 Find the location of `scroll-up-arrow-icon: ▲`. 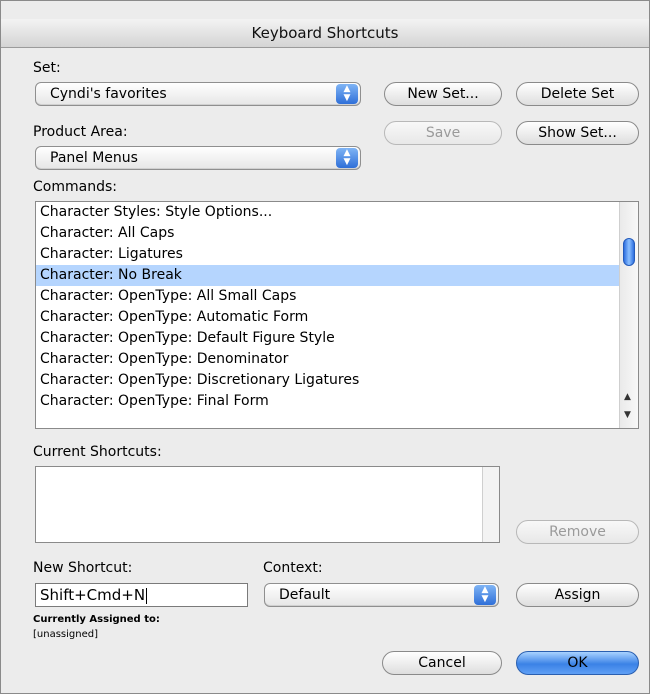

scroll-up-arrow-icon: ▲ is located at coordinates (627, 397).